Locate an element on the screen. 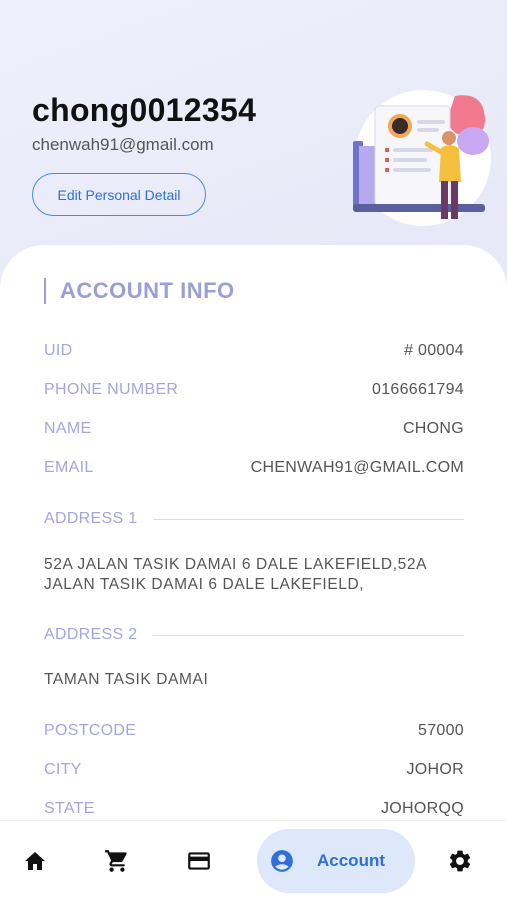 Image resolution: width=507 pixels, height=900 pixels. row-value: JOHOR is located at coordinates (435, 769).